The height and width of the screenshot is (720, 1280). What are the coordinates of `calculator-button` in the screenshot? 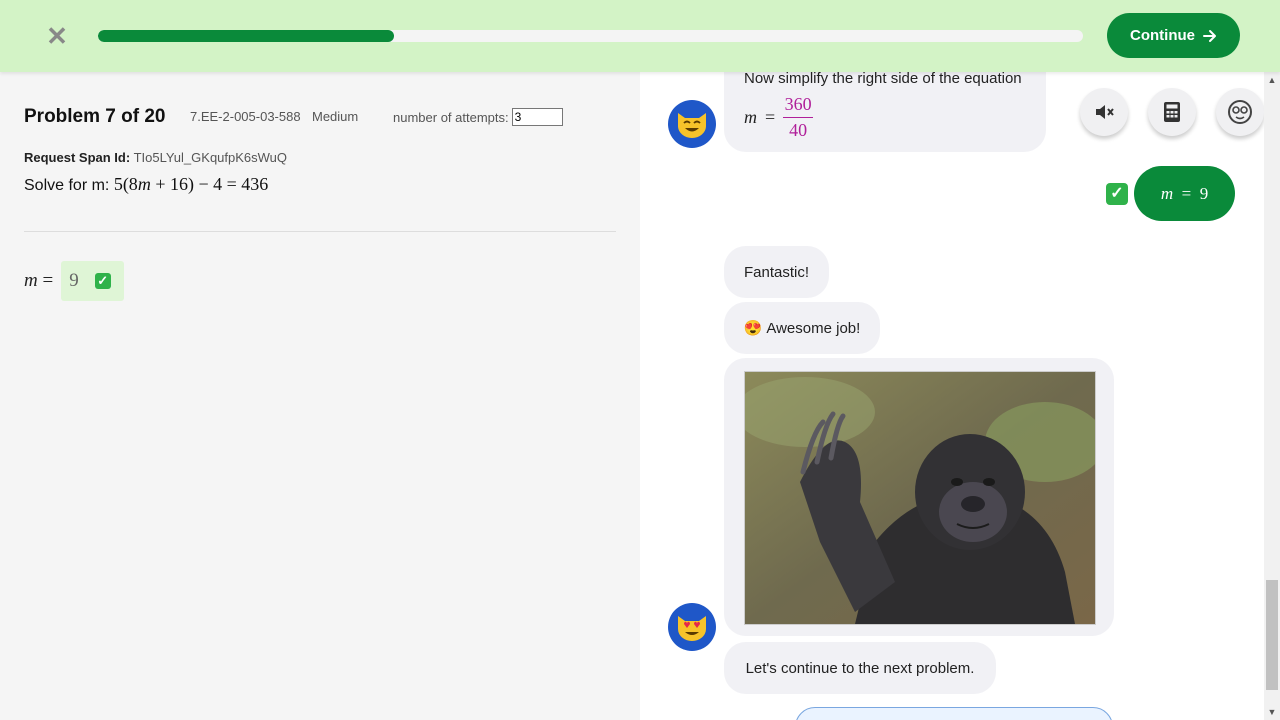 It's located at (1172, 112).